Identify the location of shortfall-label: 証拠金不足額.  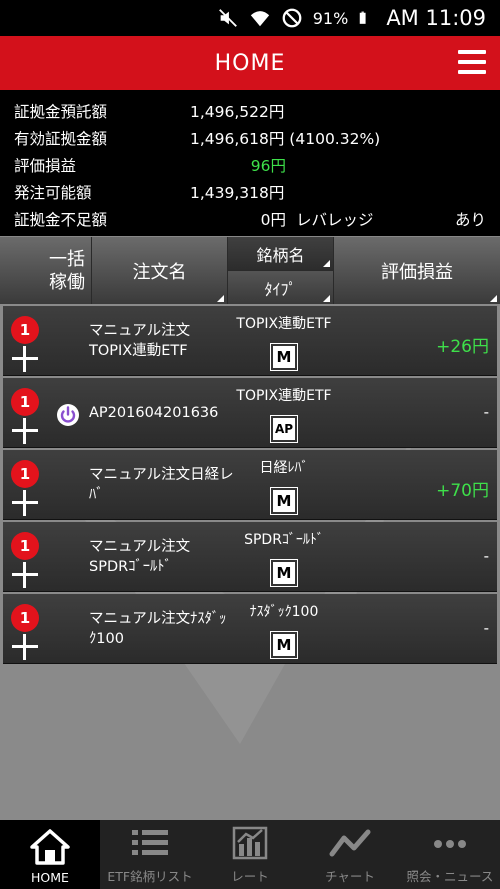
(61, 220).